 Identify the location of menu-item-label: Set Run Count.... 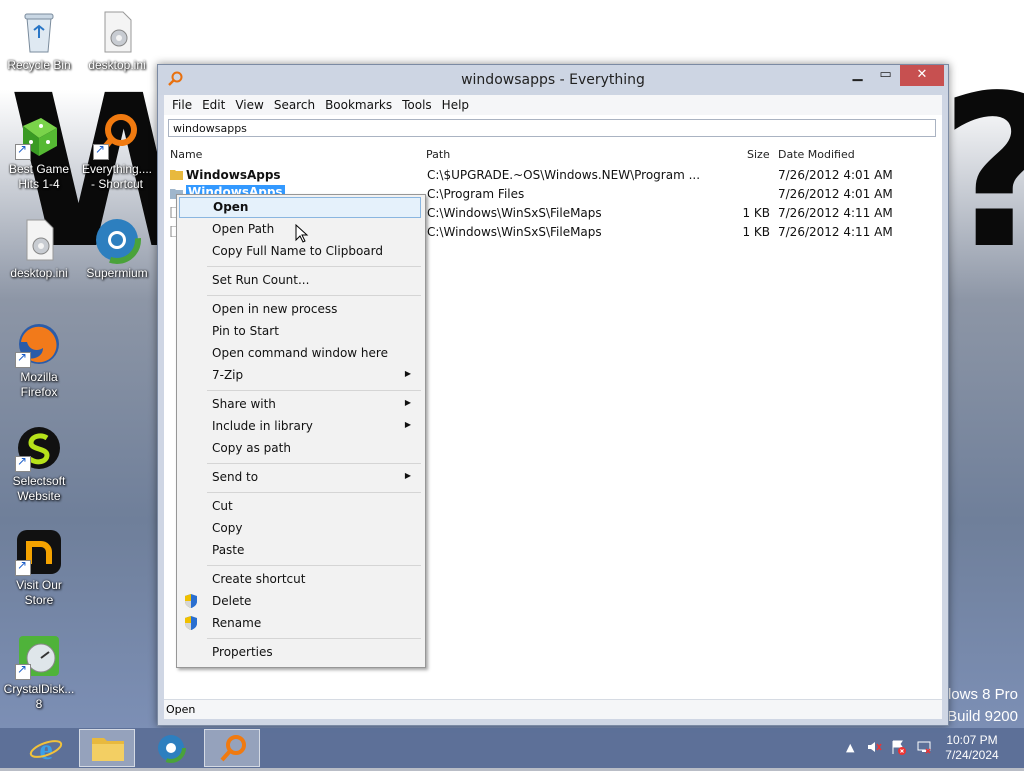
(261, 280).